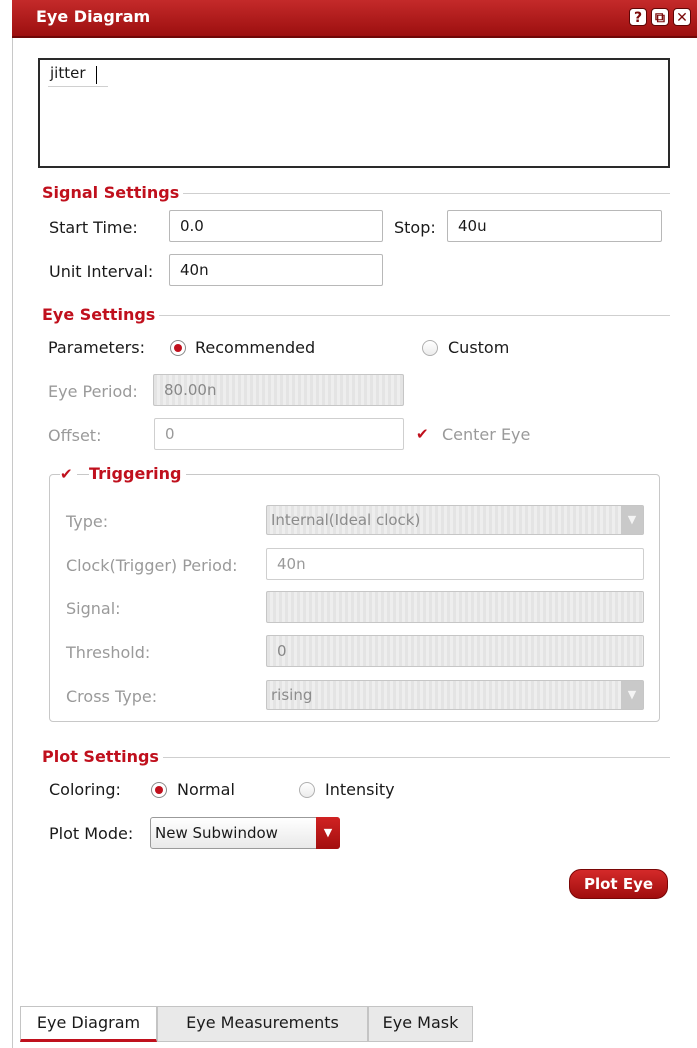 This screenshot has width=697, height=1048. I want to click on expression-text: jitter, so click(68, 73).